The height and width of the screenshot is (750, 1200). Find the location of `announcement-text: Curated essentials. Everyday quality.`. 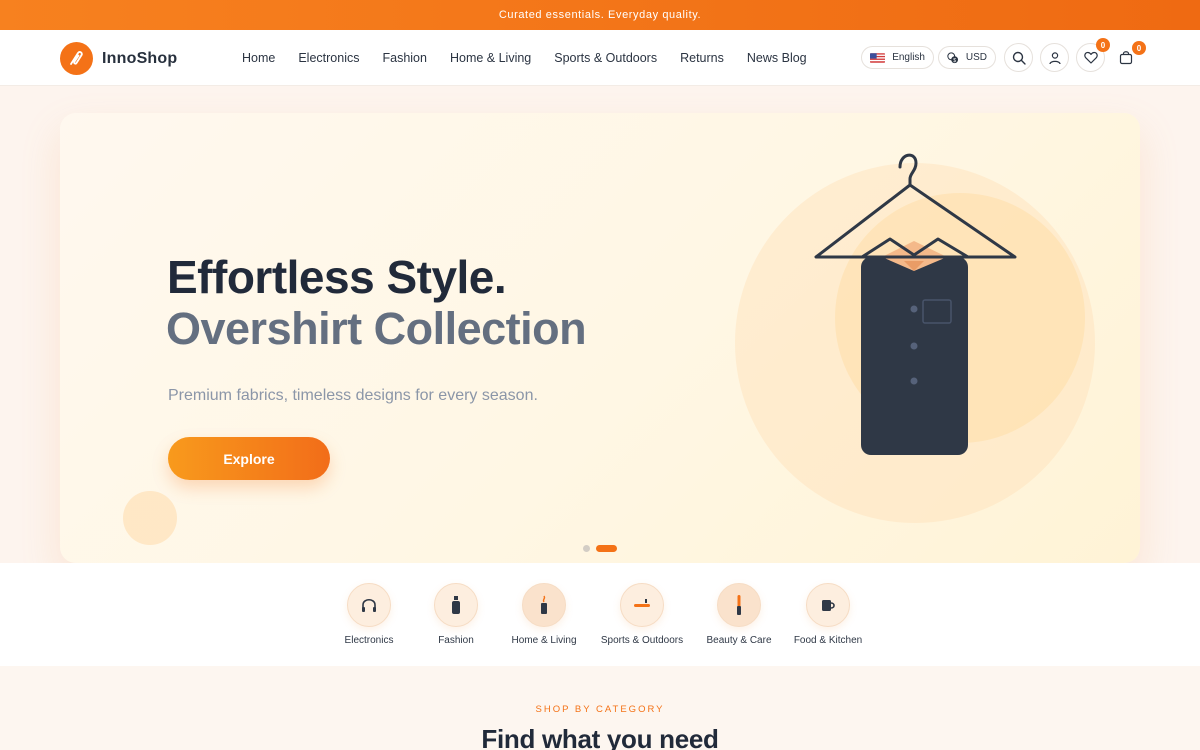

announcement-text: Curated essentials. Everyday quality. is located at coordinates (600, 15).